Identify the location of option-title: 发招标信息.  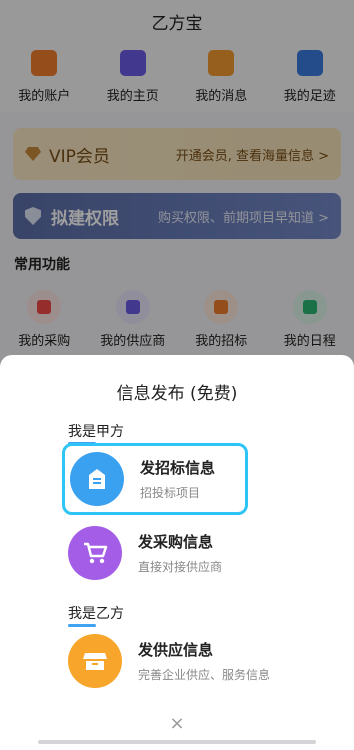
(178, 468).